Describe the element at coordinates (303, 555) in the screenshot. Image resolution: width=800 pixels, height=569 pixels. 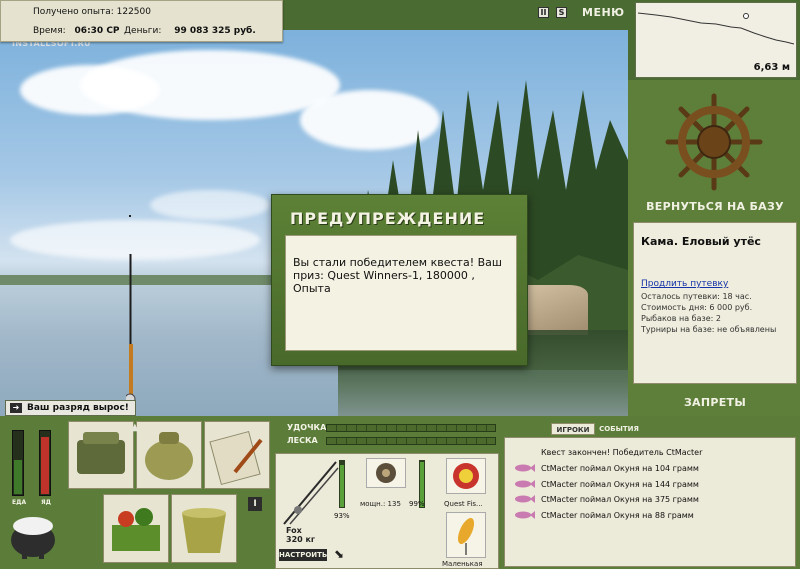
I see `setup-tackle-button: НАСТРОИТЬ` at that location.